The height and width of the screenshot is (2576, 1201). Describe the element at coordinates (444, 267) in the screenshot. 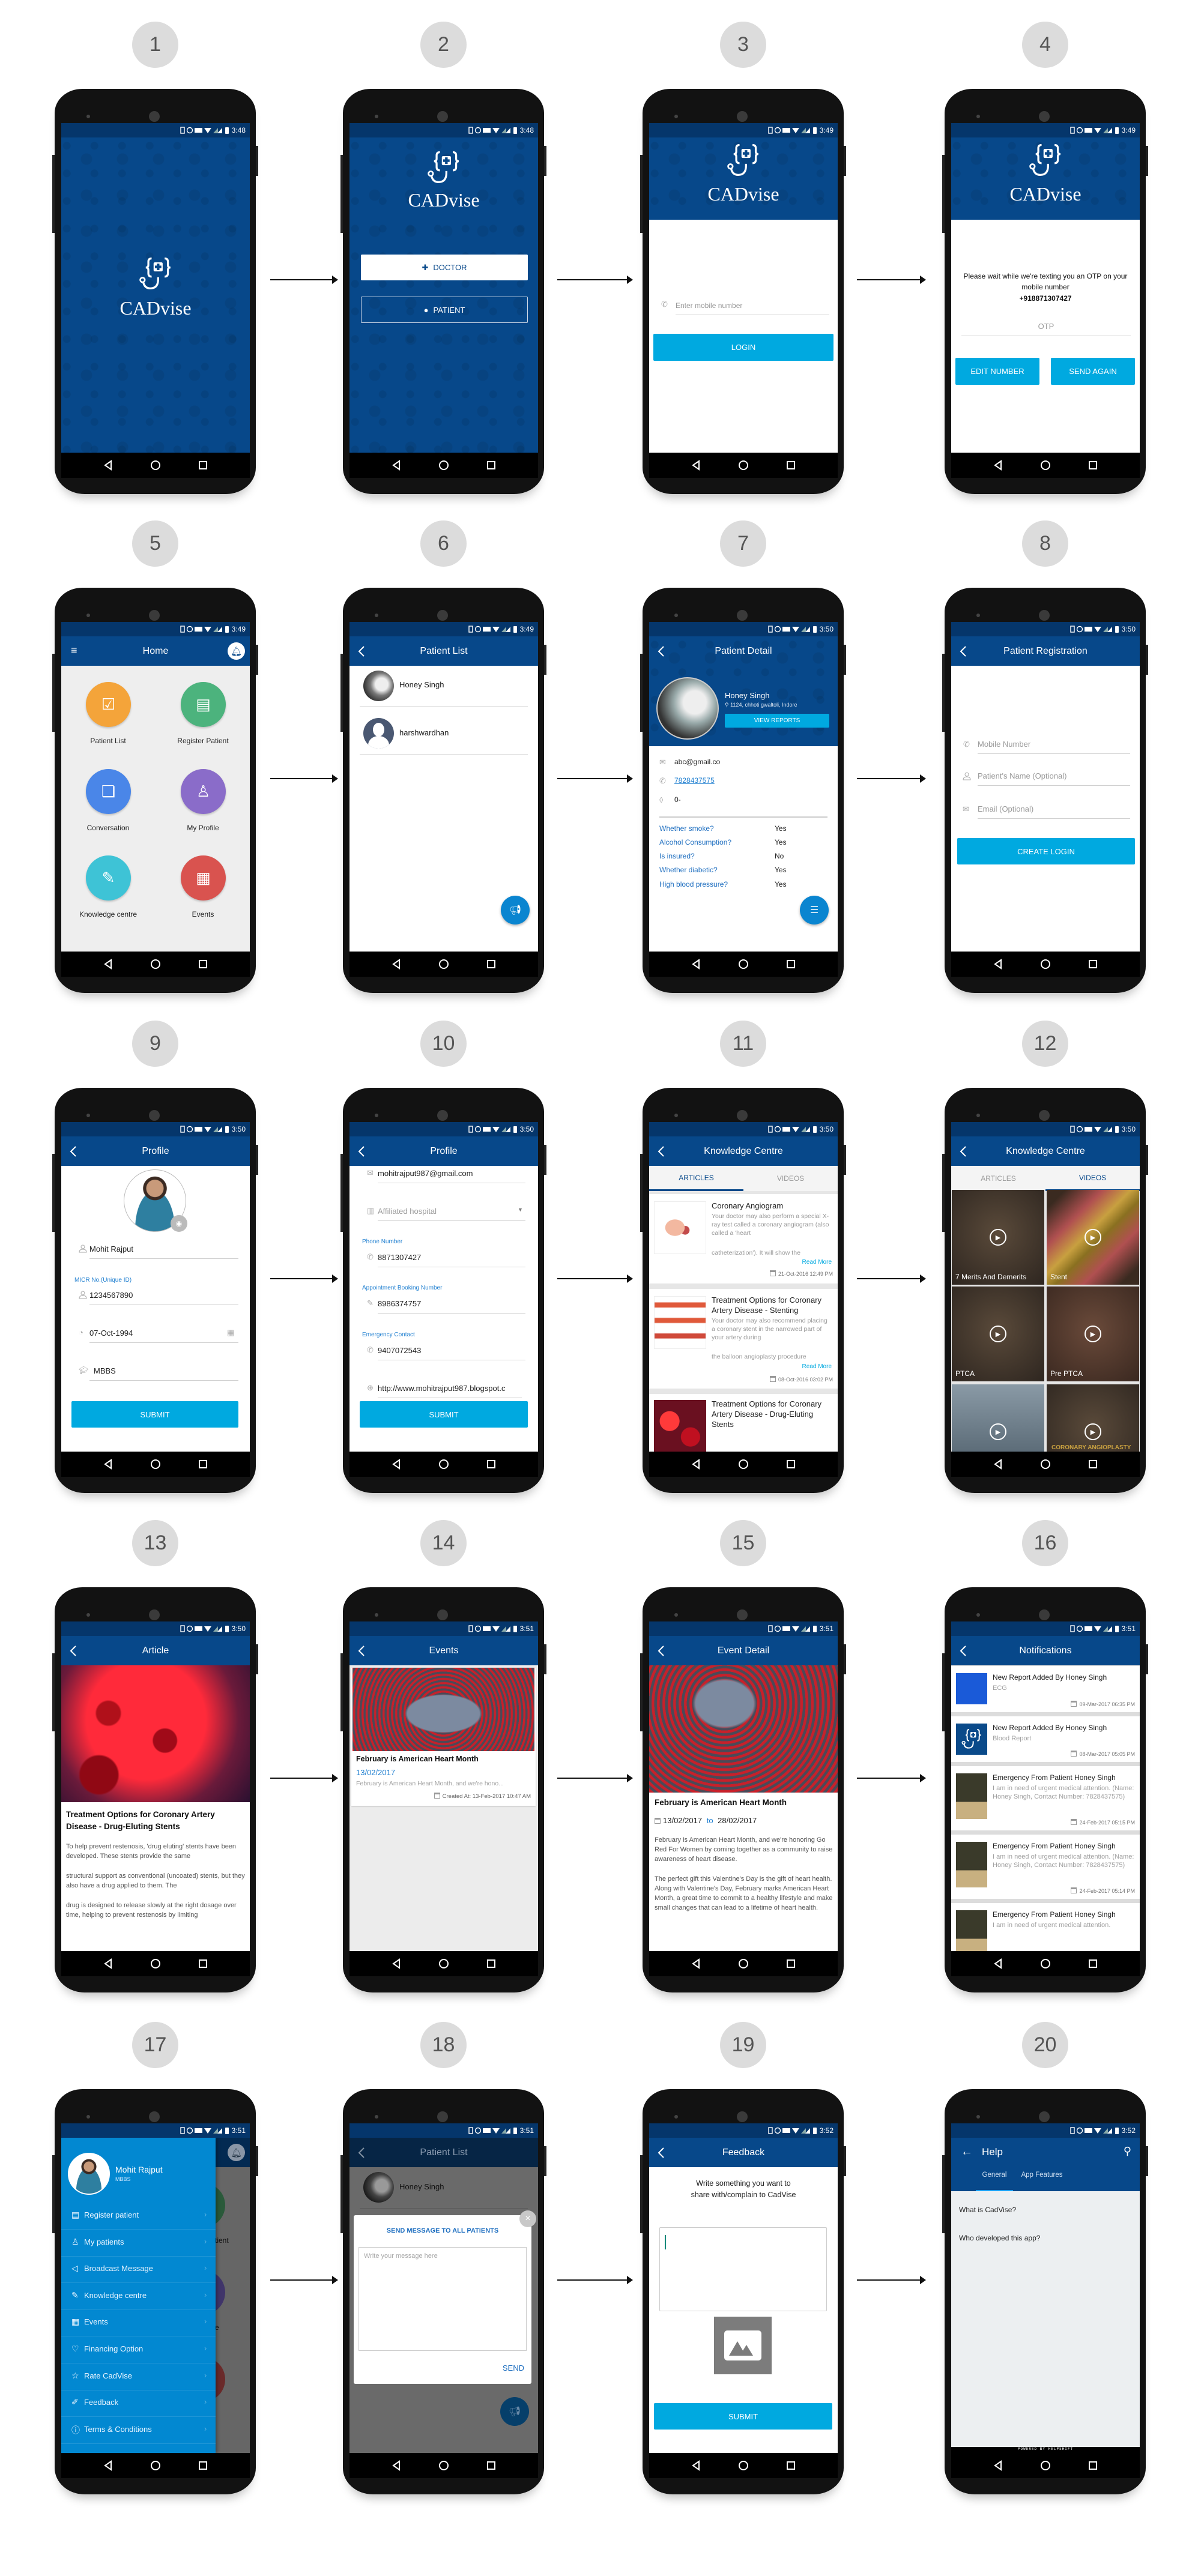

I see `doctor-button: ✚ DOCTOR` at that location.